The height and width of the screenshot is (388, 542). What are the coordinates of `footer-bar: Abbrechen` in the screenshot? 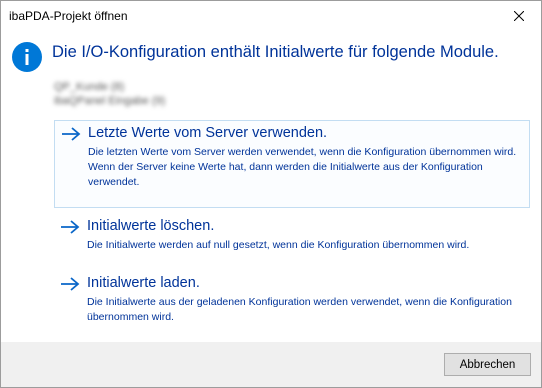 It's located at (271, 364).